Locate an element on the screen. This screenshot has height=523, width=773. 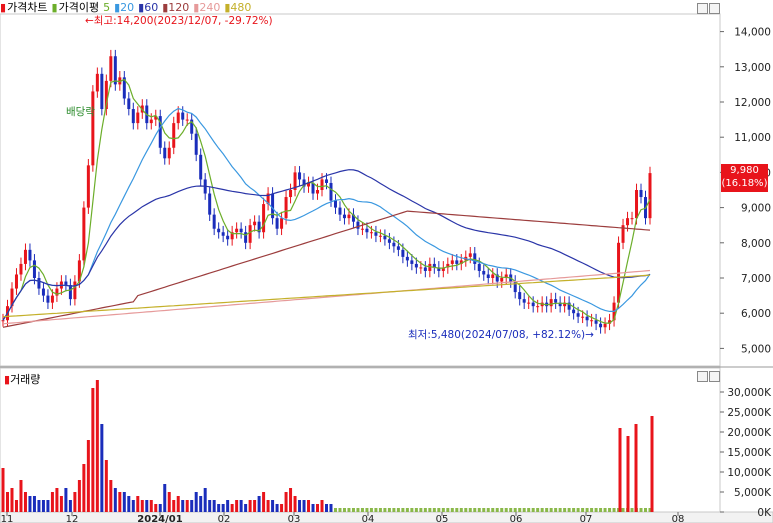
legend-ma480: 480 is located at coordinates (241, 7).